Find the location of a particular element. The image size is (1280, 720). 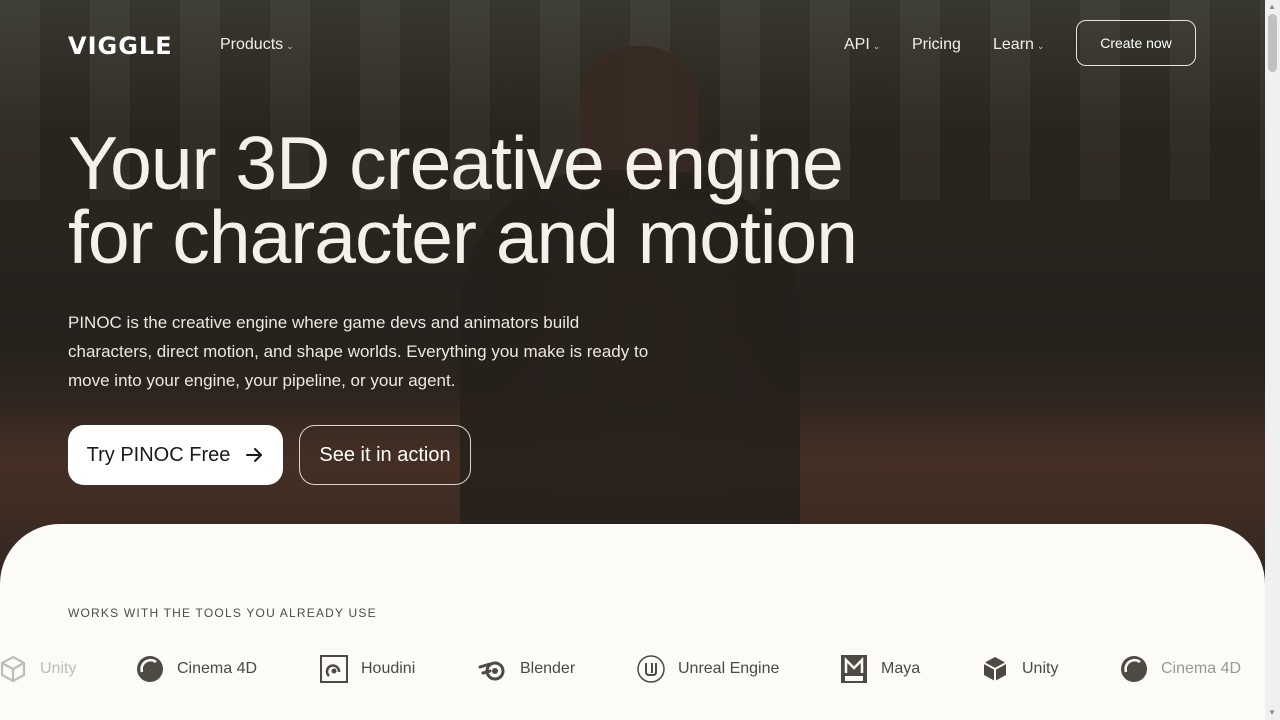

nav-products-label: Products is located at coordinates (252, 44).